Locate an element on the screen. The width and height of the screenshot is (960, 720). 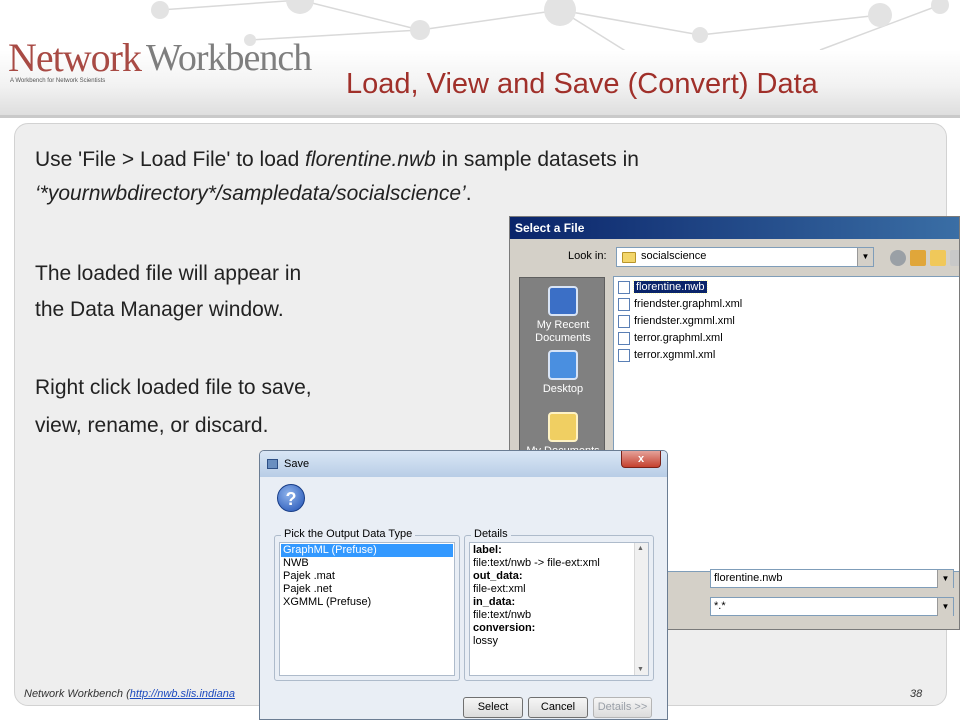
look-in-combo: socialscience ▼ is located at coordinates (745, 257).